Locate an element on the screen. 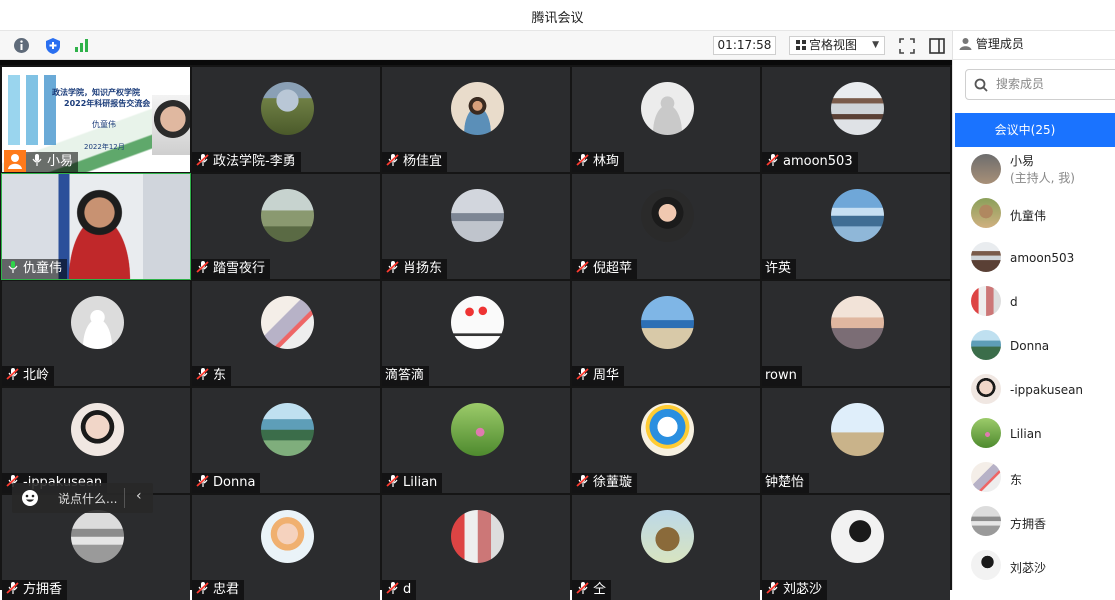 This screenshot has height=600, width=1115. participant-tile: 林珣 is located at coordinates (666, 119).